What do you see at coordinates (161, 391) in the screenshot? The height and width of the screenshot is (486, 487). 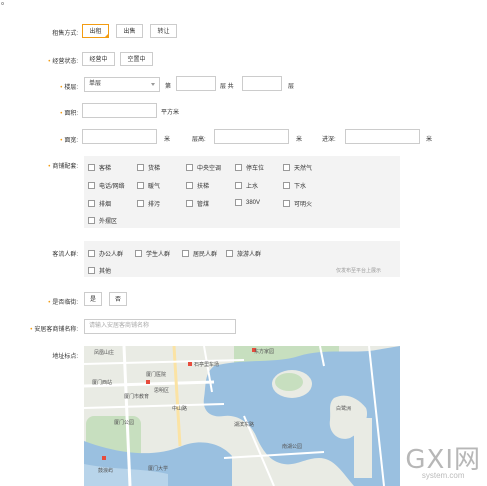 I see `map-label: 思明区` at bounding box center [161, 391].